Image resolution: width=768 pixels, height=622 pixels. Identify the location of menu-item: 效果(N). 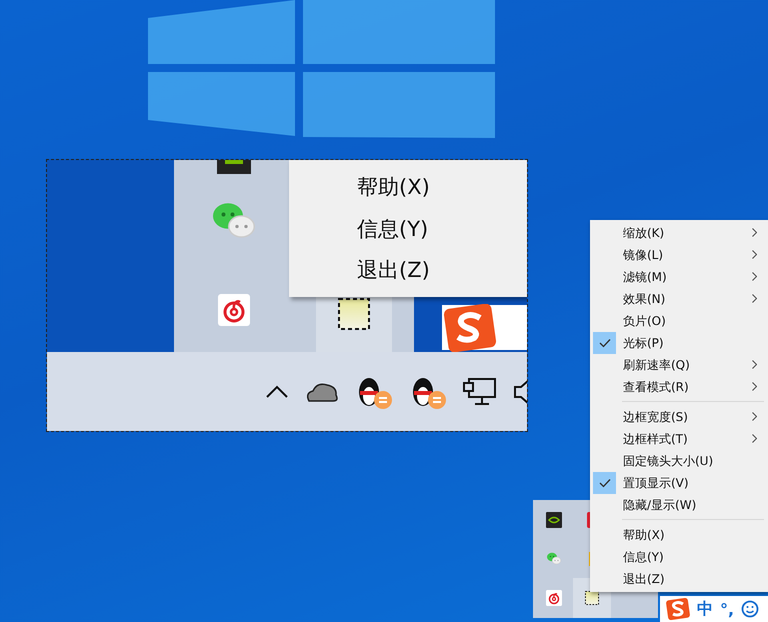
(687, 299).